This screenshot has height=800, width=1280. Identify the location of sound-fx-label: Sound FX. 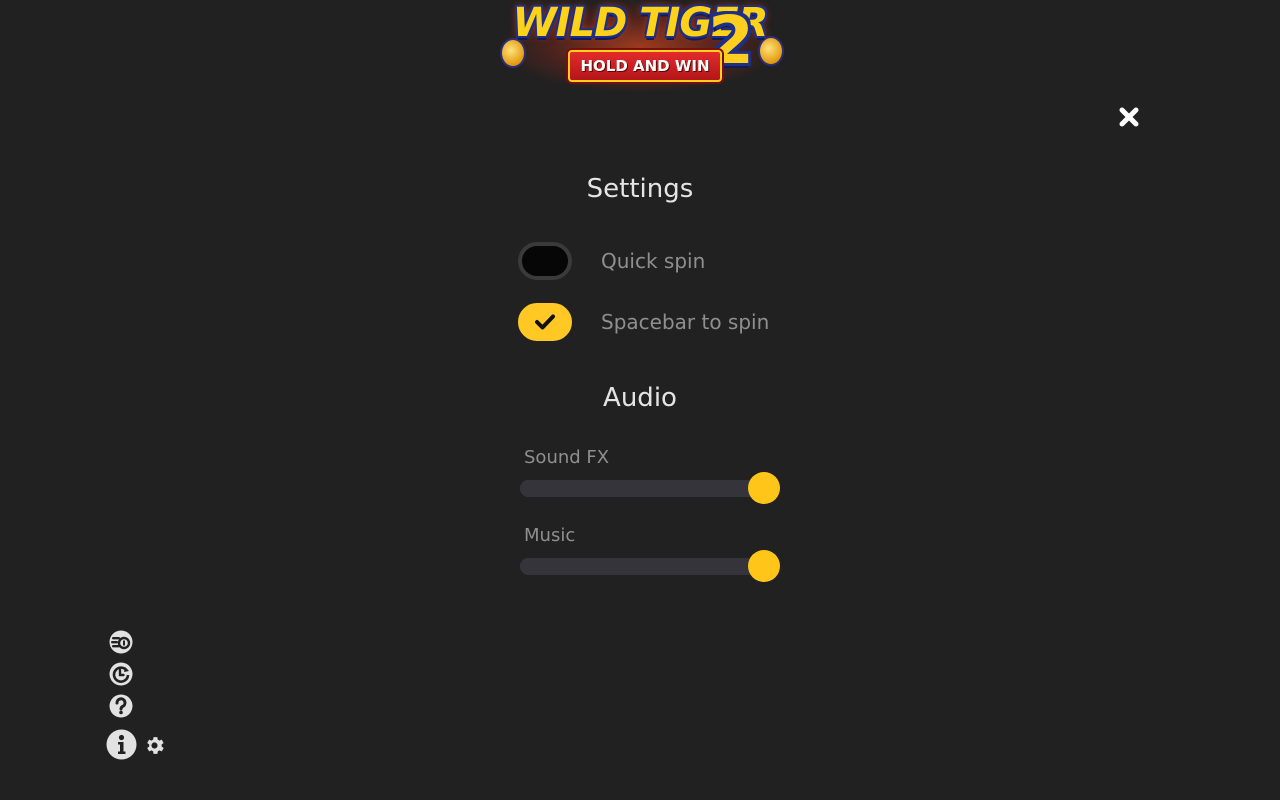
(567, 457).